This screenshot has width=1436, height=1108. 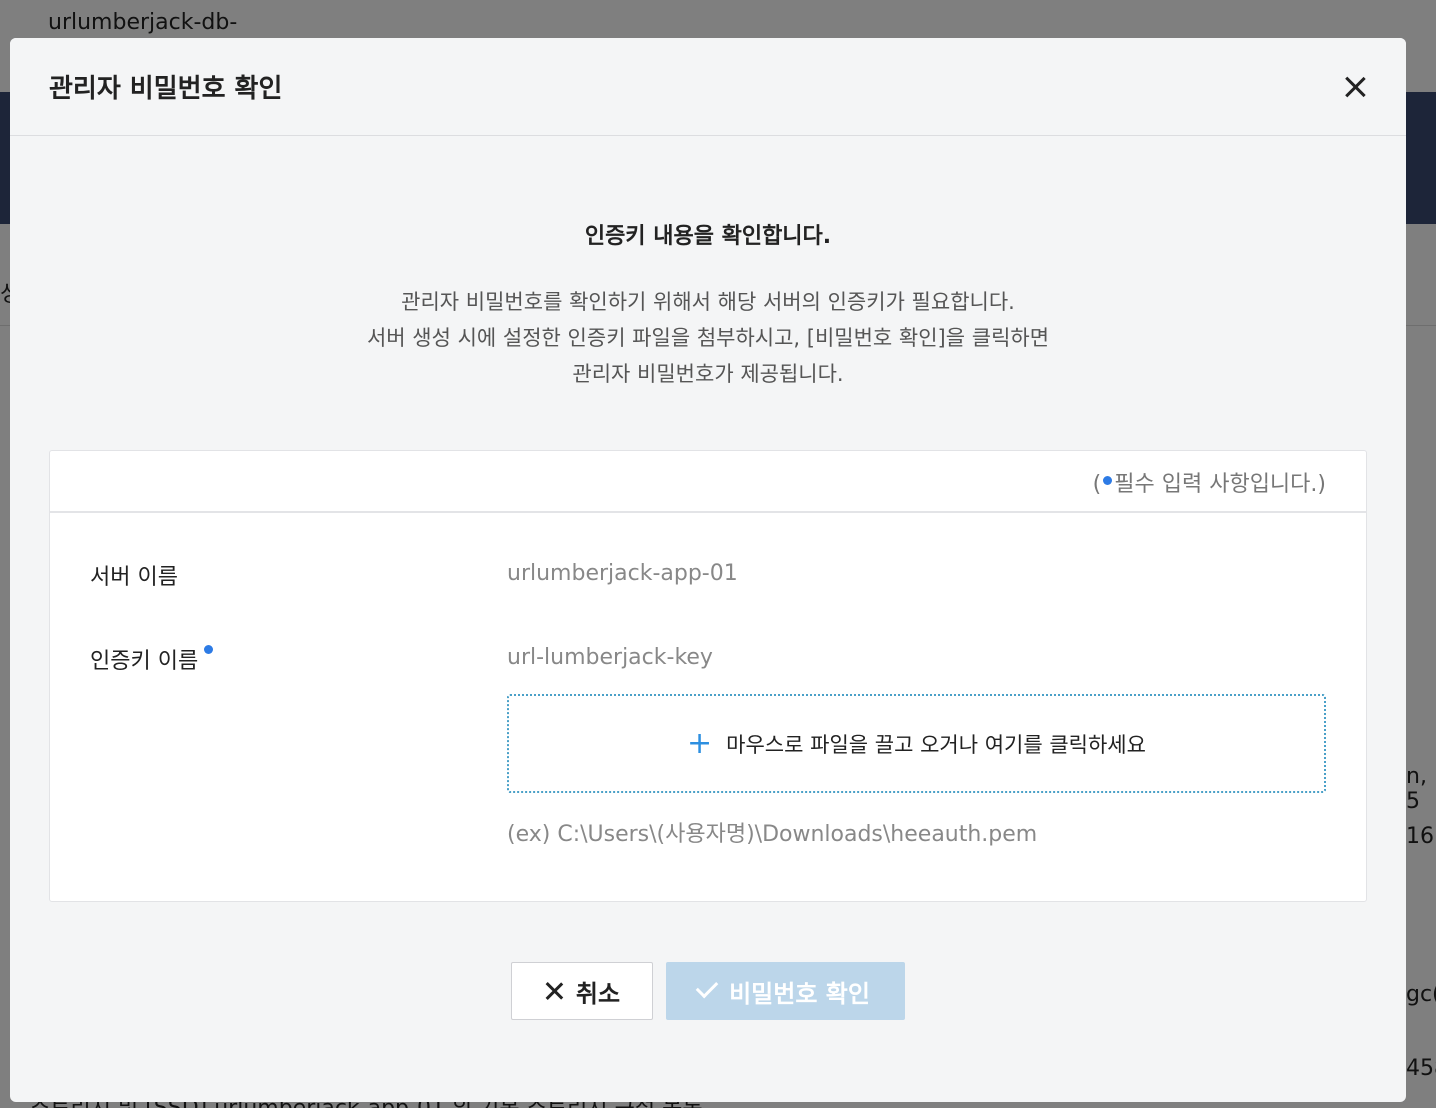 I want to click on required-note: ( 필수 입력 사항입니다.), so click(x=1209, y=482).